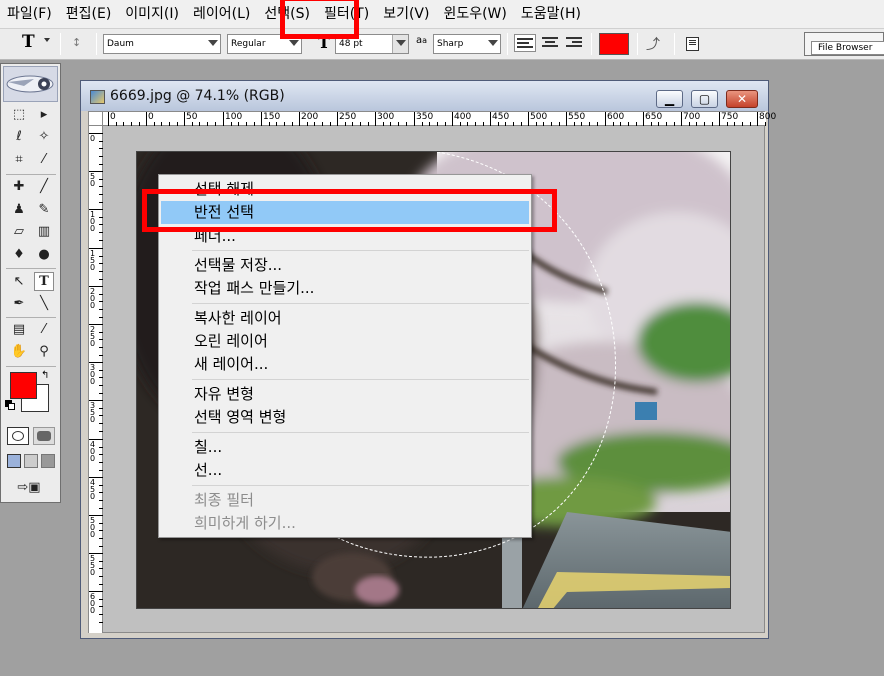 This screenshot has width=884, height=676. I want to click on file-browser-tab: File Browser, so click(844, 44).